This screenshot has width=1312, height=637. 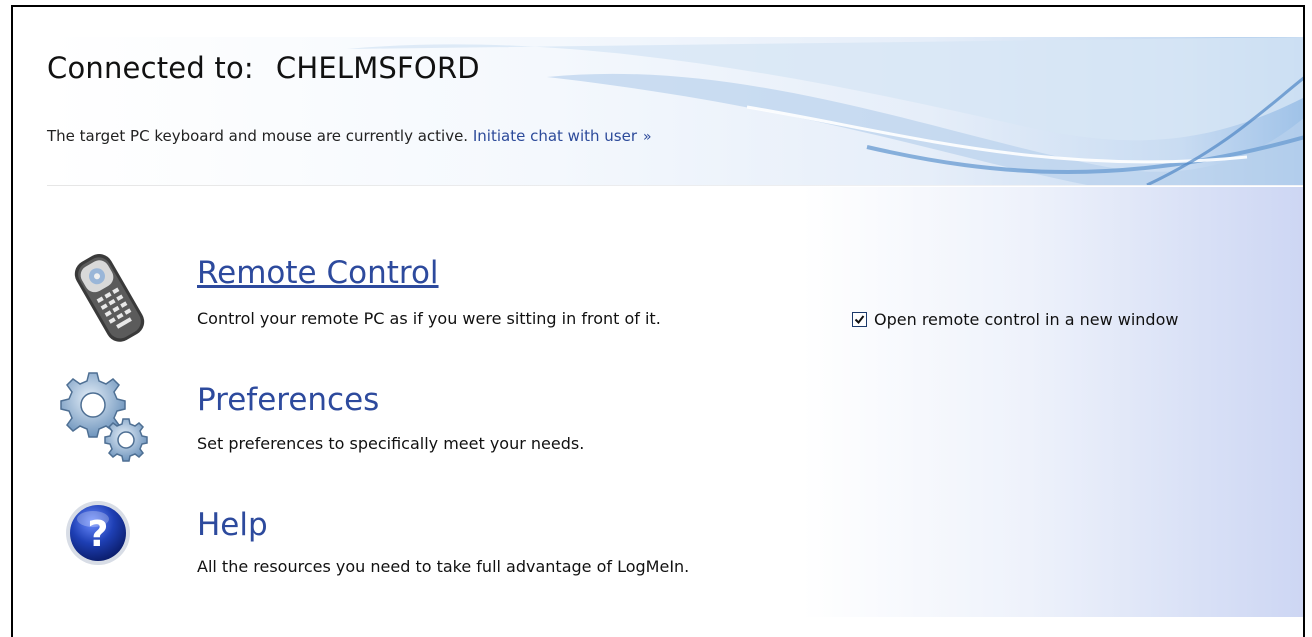 I want to click on chevron-right-icon: », so click(x=647, y=137).